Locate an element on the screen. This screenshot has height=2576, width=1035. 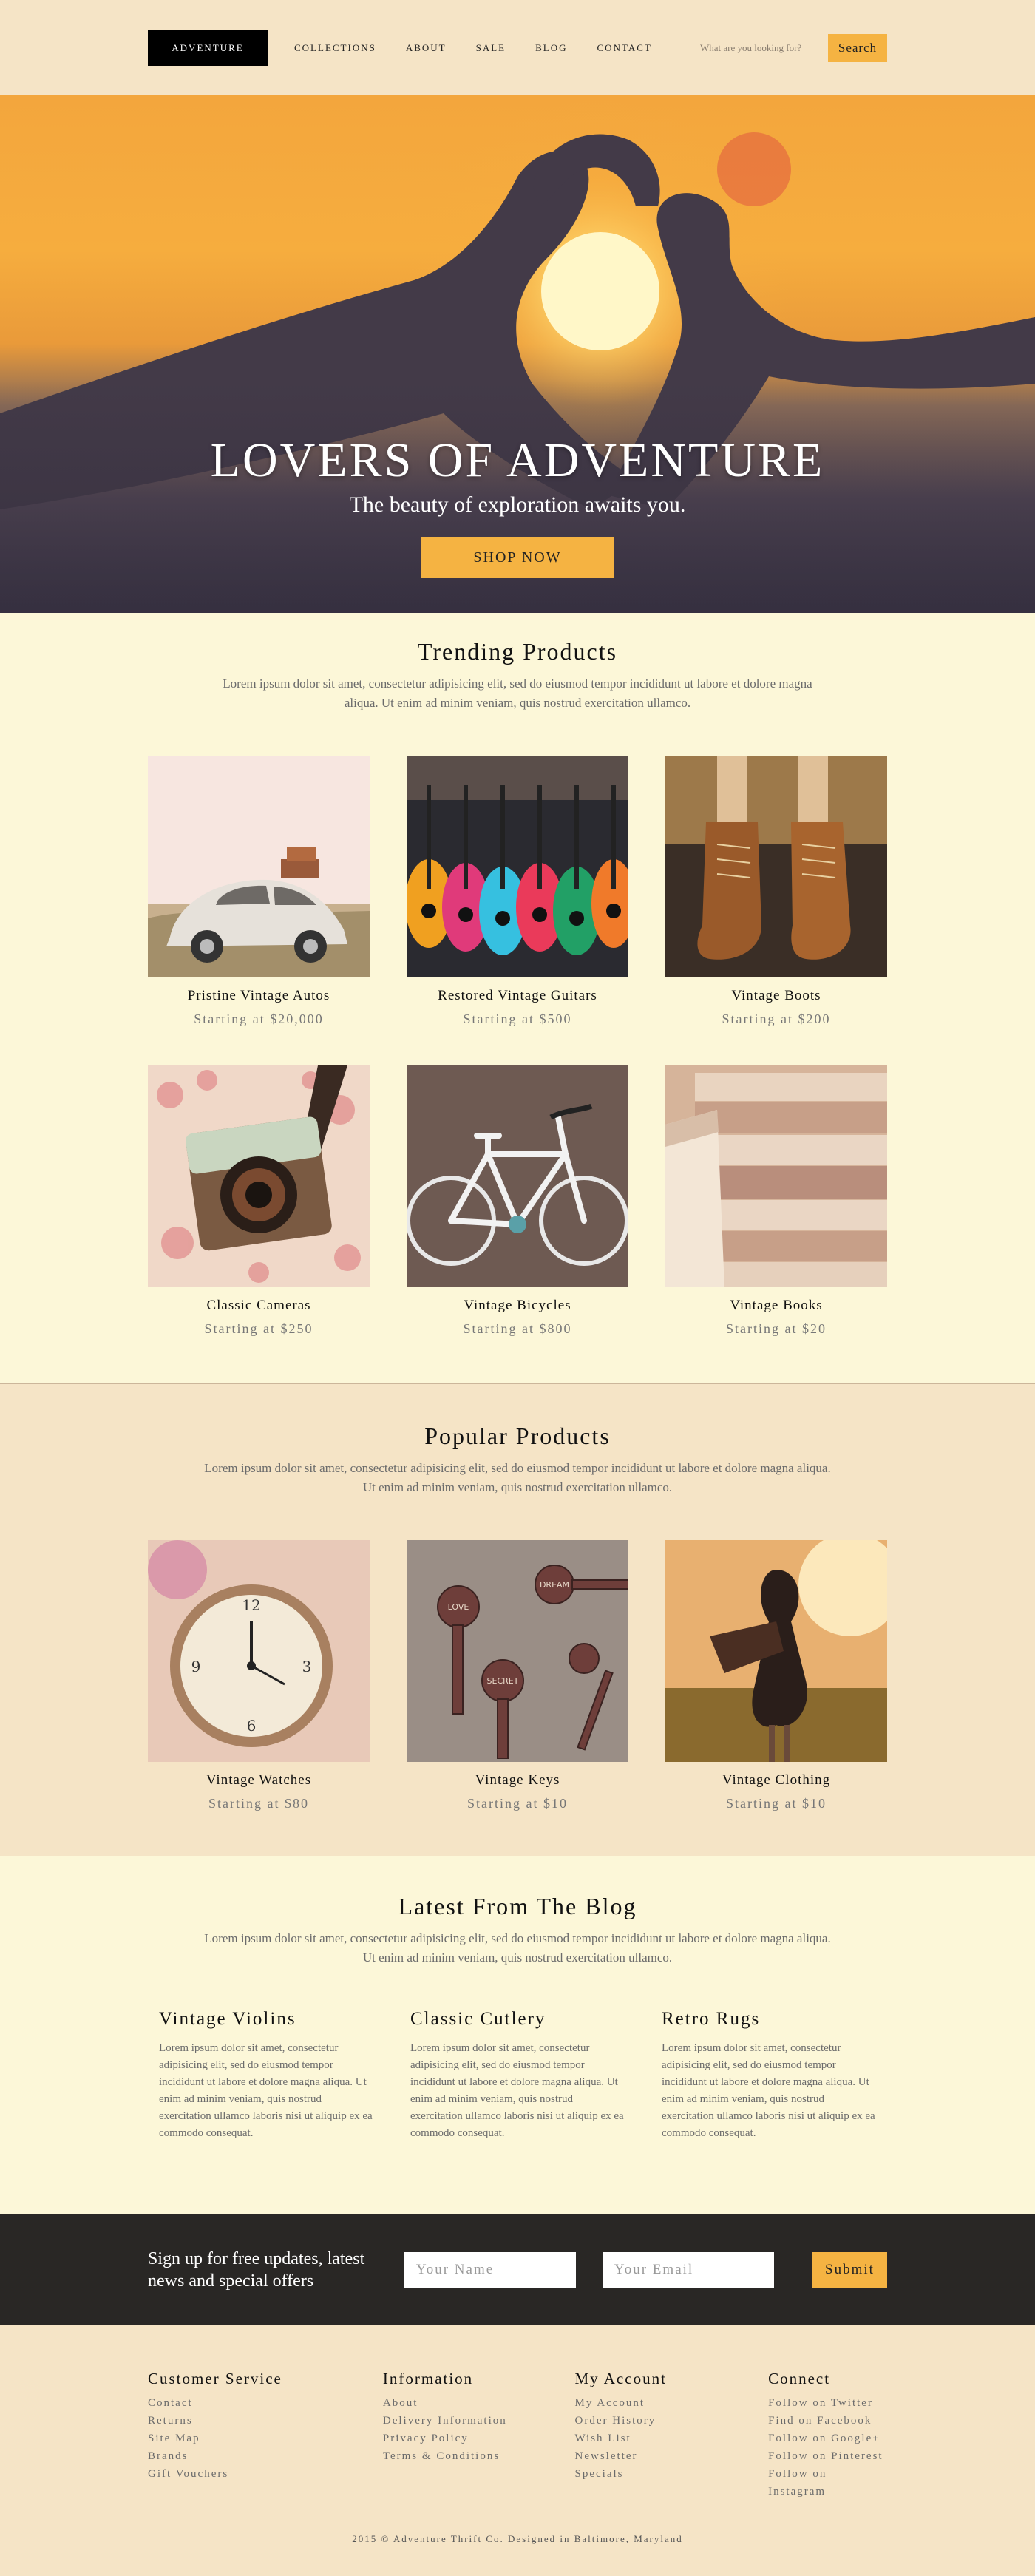
search-input is located at coordinates (758, 47).